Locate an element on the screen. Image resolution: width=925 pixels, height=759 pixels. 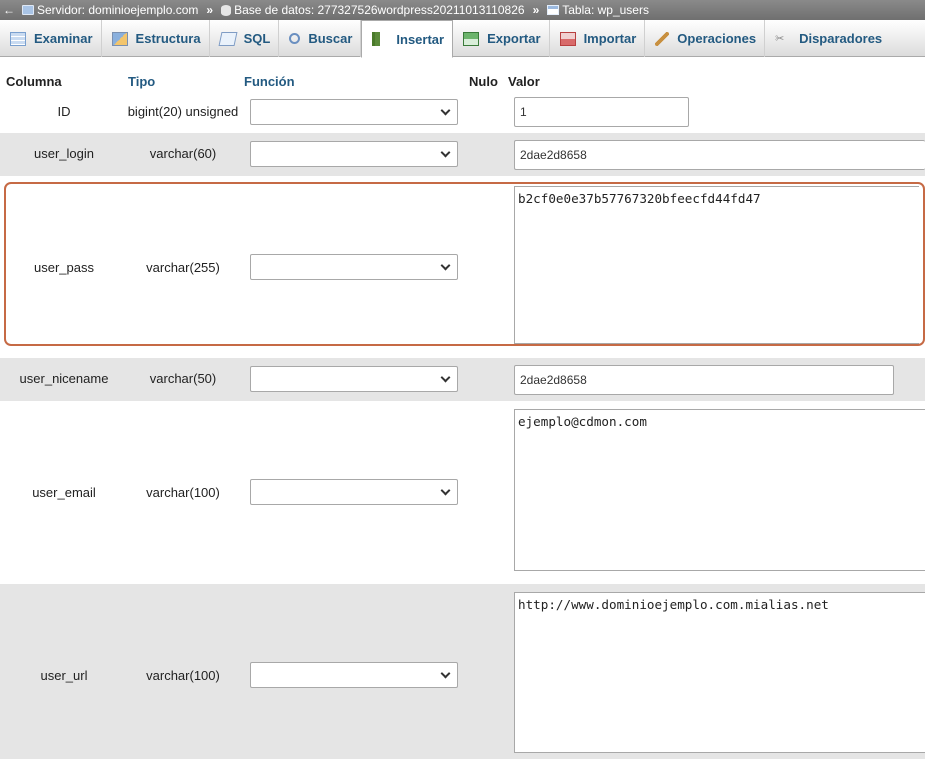
tab-exportar: Exportar is located at coordinates (501, 38).